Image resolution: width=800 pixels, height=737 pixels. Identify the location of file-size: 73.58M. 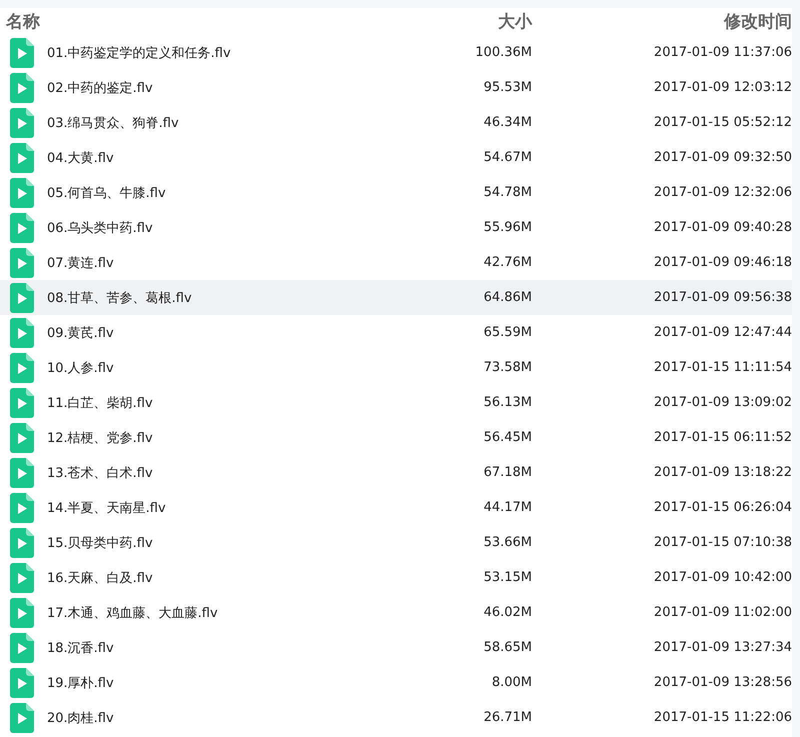
(508, 367).